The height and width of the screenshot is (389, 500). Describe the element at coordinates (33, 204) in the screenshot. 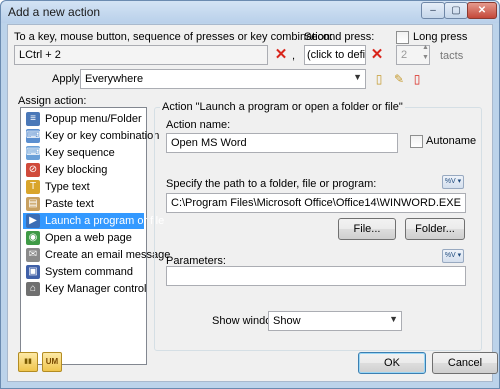

I see `paste-text-icon: ▤` at that location.